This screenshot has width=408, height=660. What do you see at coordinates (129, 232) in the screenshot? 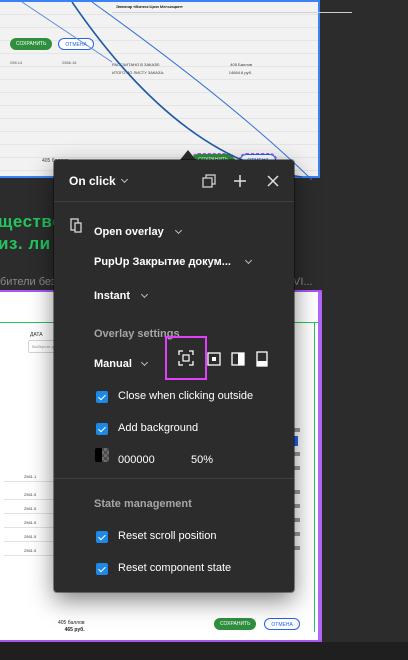
I see `action-label: Open overlay` at bounding box center [129, 232].